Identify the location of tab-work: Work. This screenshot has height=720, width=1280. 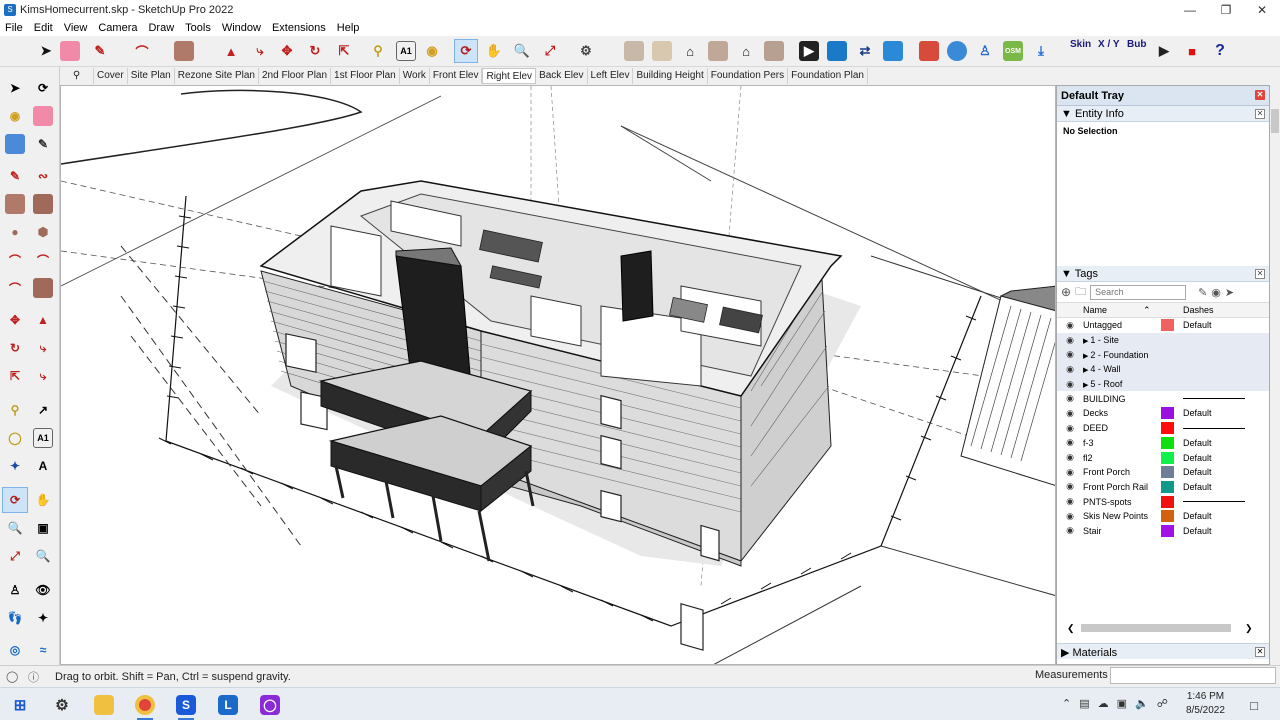
(415, 76).